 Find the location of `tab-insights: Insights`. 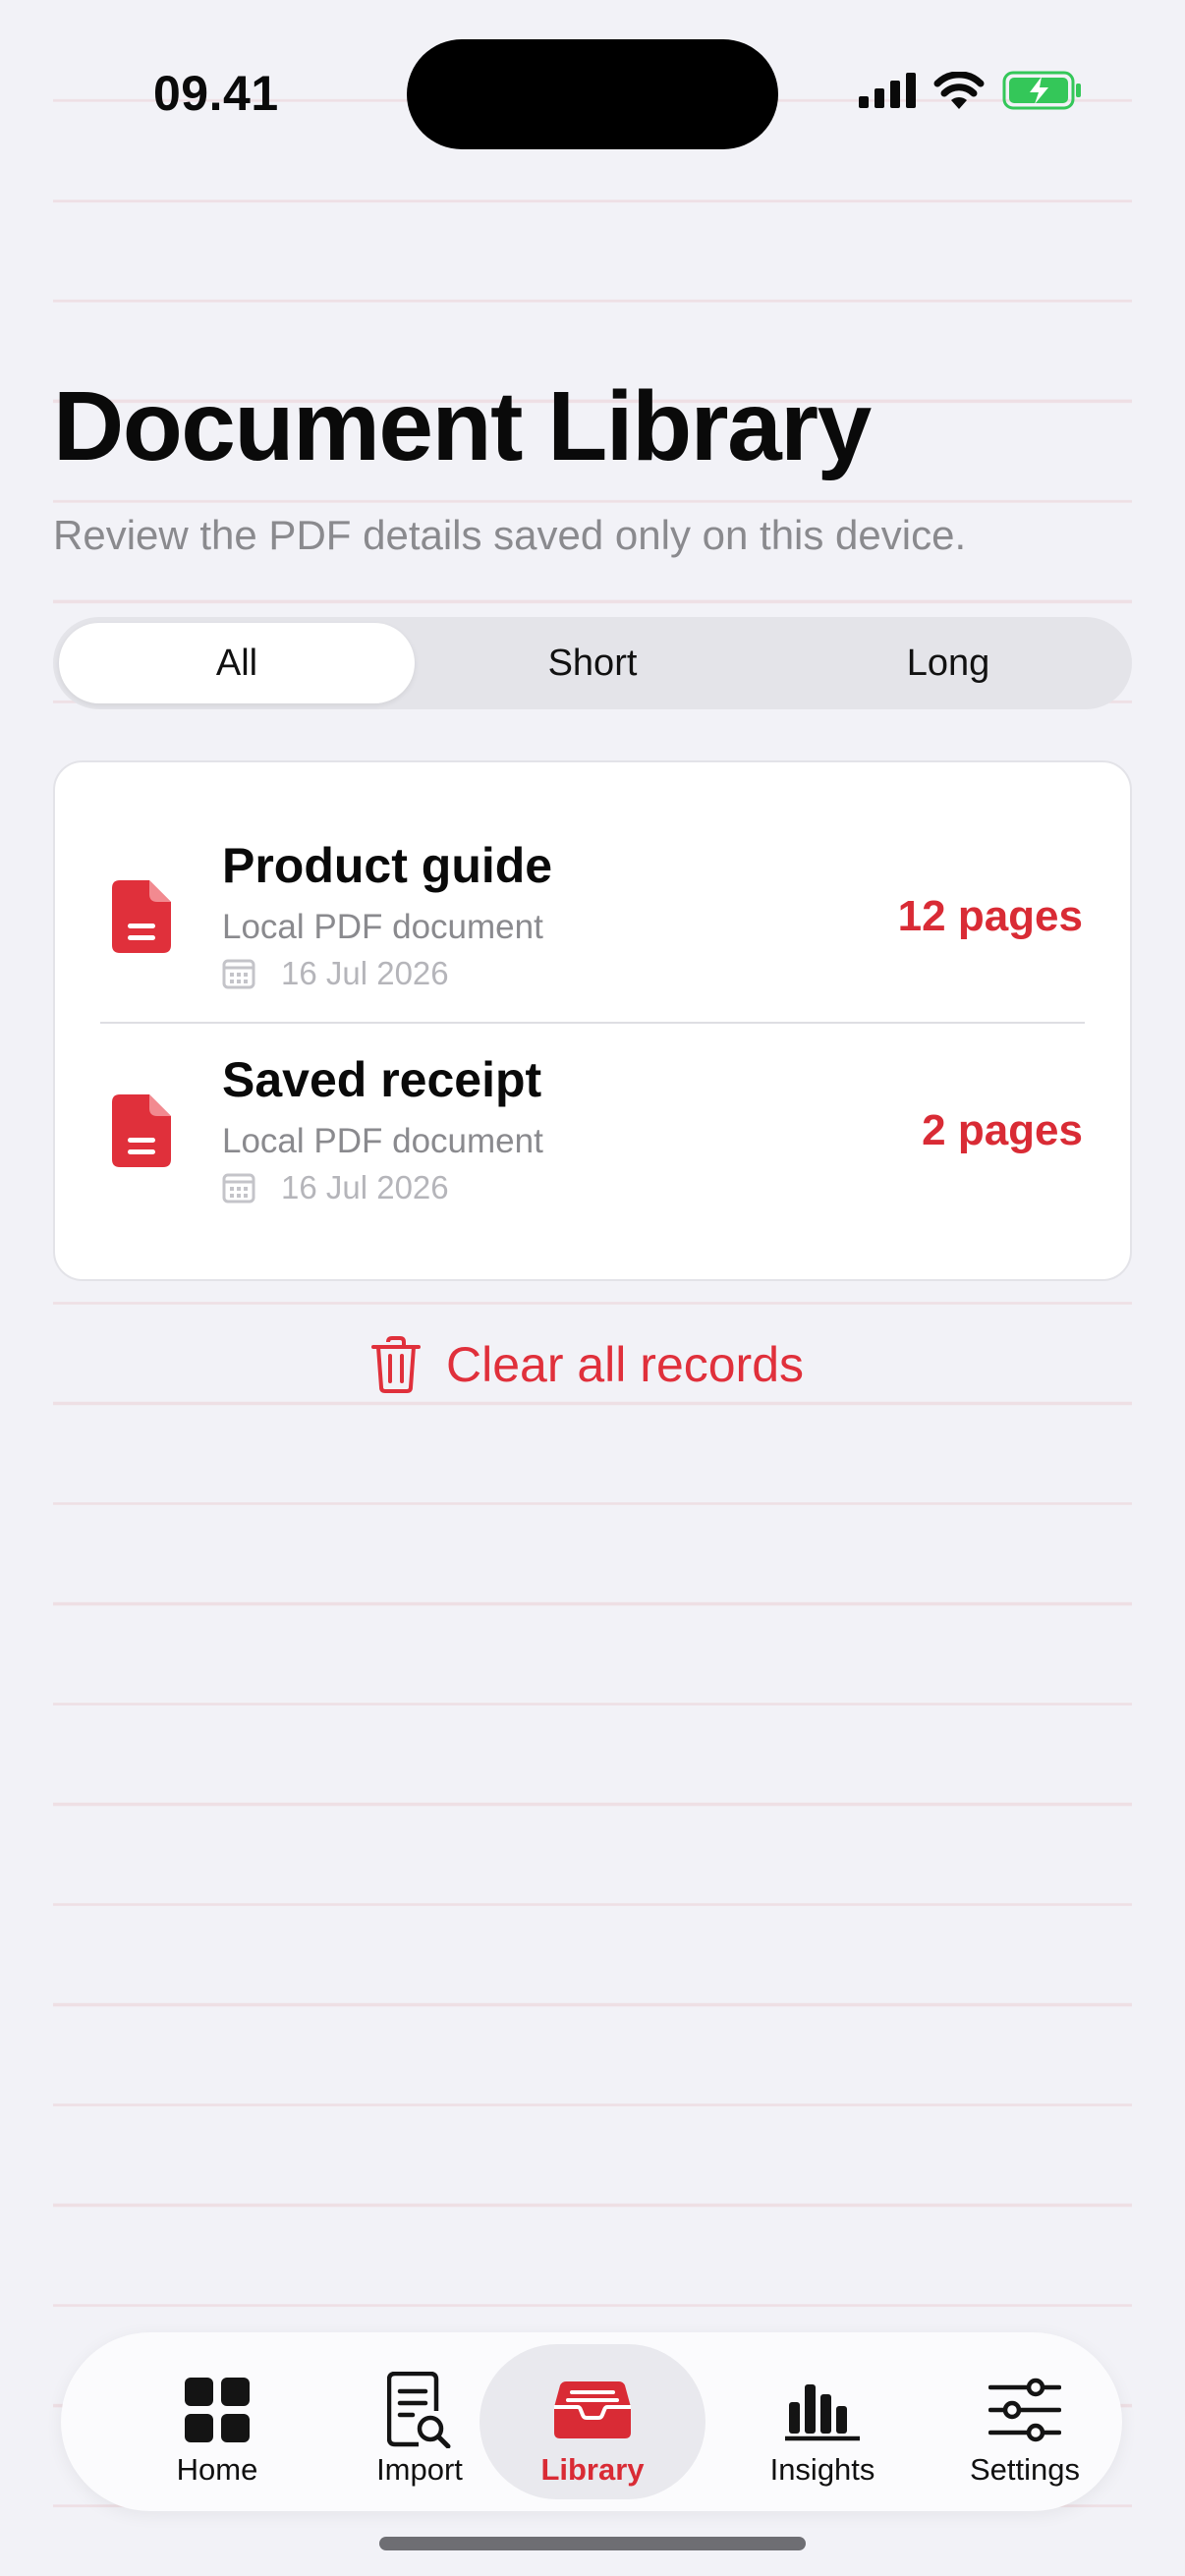

tab-insights: Insights is located at coordinates (823, 2421).